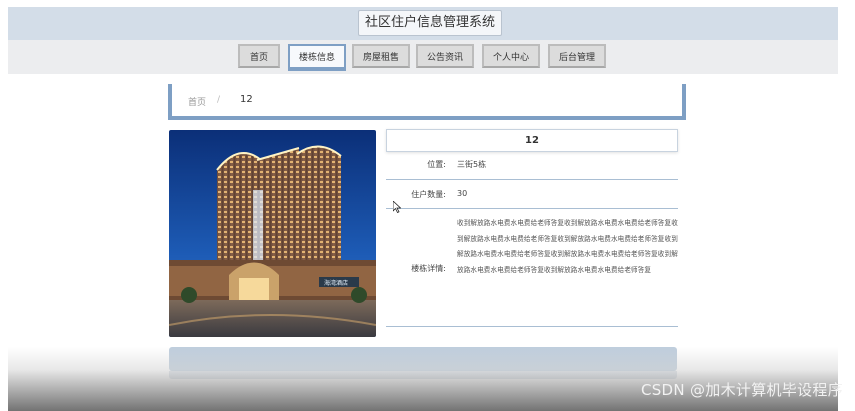 This screenshot has height=411, width=855. Describe the element at coordinates (462, 193) in the screenshot. I see `households-value: 30` at that location.